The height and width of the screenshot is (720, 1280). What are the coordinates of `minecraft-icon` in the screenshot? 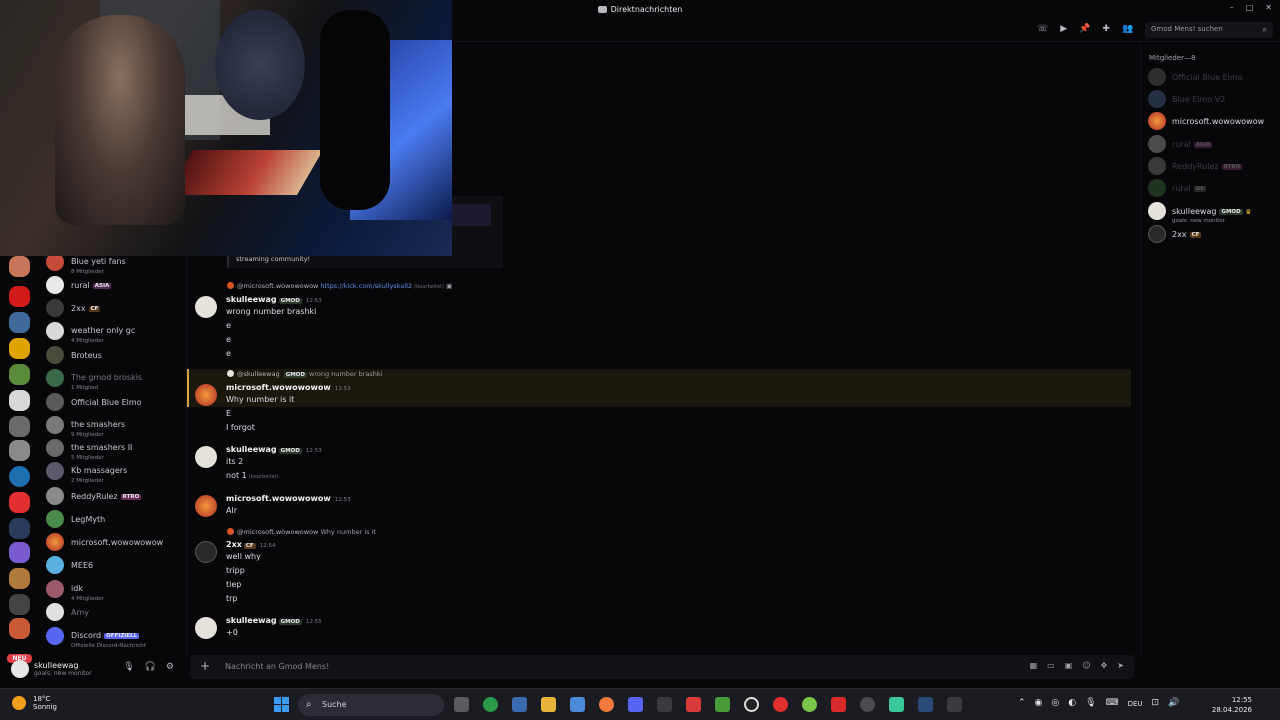 It's located at (722, 704).